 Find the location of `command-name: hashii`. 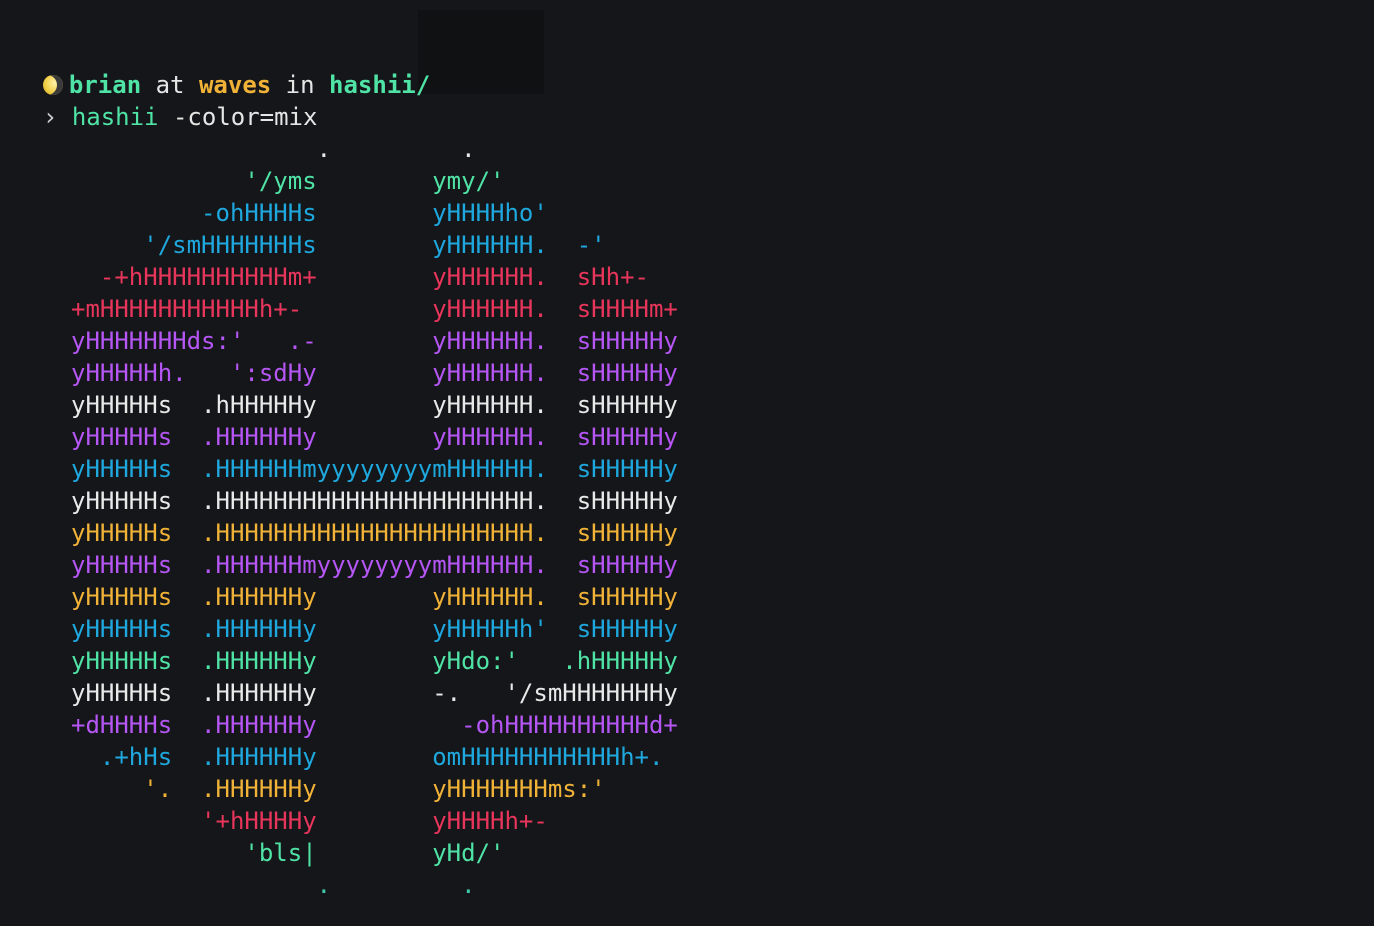

command-name: hashii is located at coordinates (115, 117).